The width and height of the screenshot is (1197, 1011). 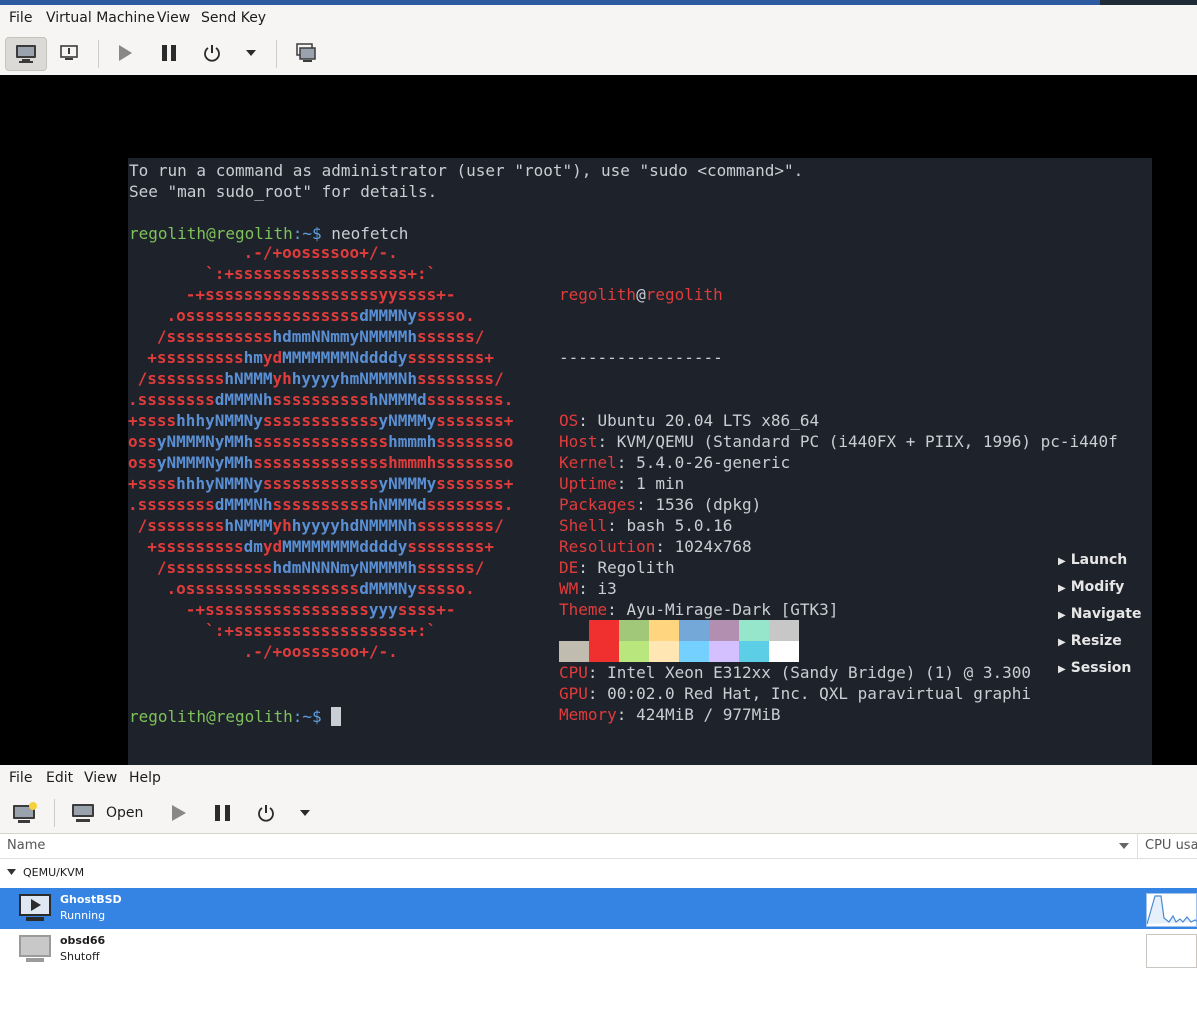 What do you see at coordinates (588, 714) in the screenshot?
I see `info-key: Memory` at bounding box center [588, 714].